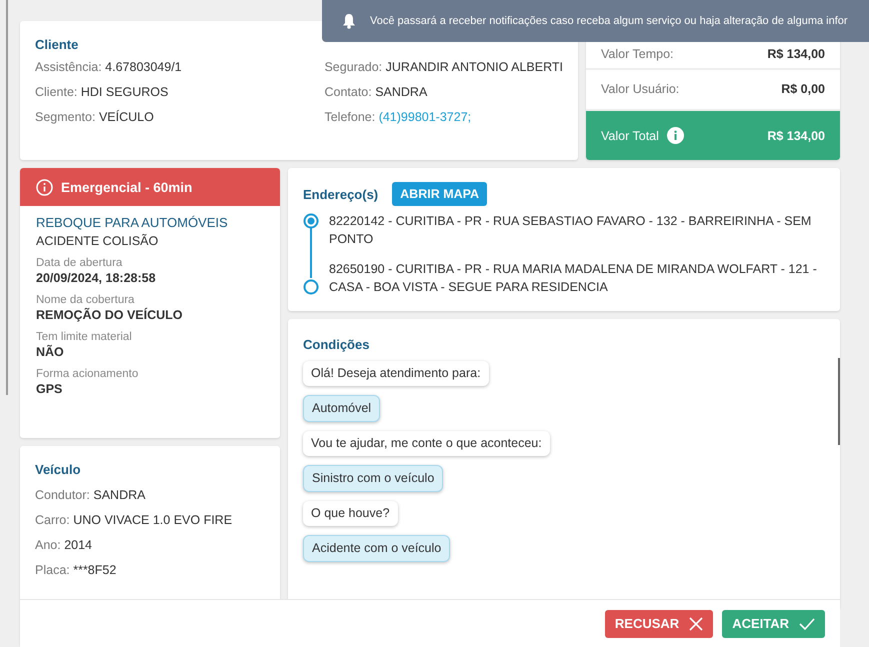 The width and height of the screenshot is (869, 647). I want to click on value-amount: R$ 134,00, so click(796, 53).